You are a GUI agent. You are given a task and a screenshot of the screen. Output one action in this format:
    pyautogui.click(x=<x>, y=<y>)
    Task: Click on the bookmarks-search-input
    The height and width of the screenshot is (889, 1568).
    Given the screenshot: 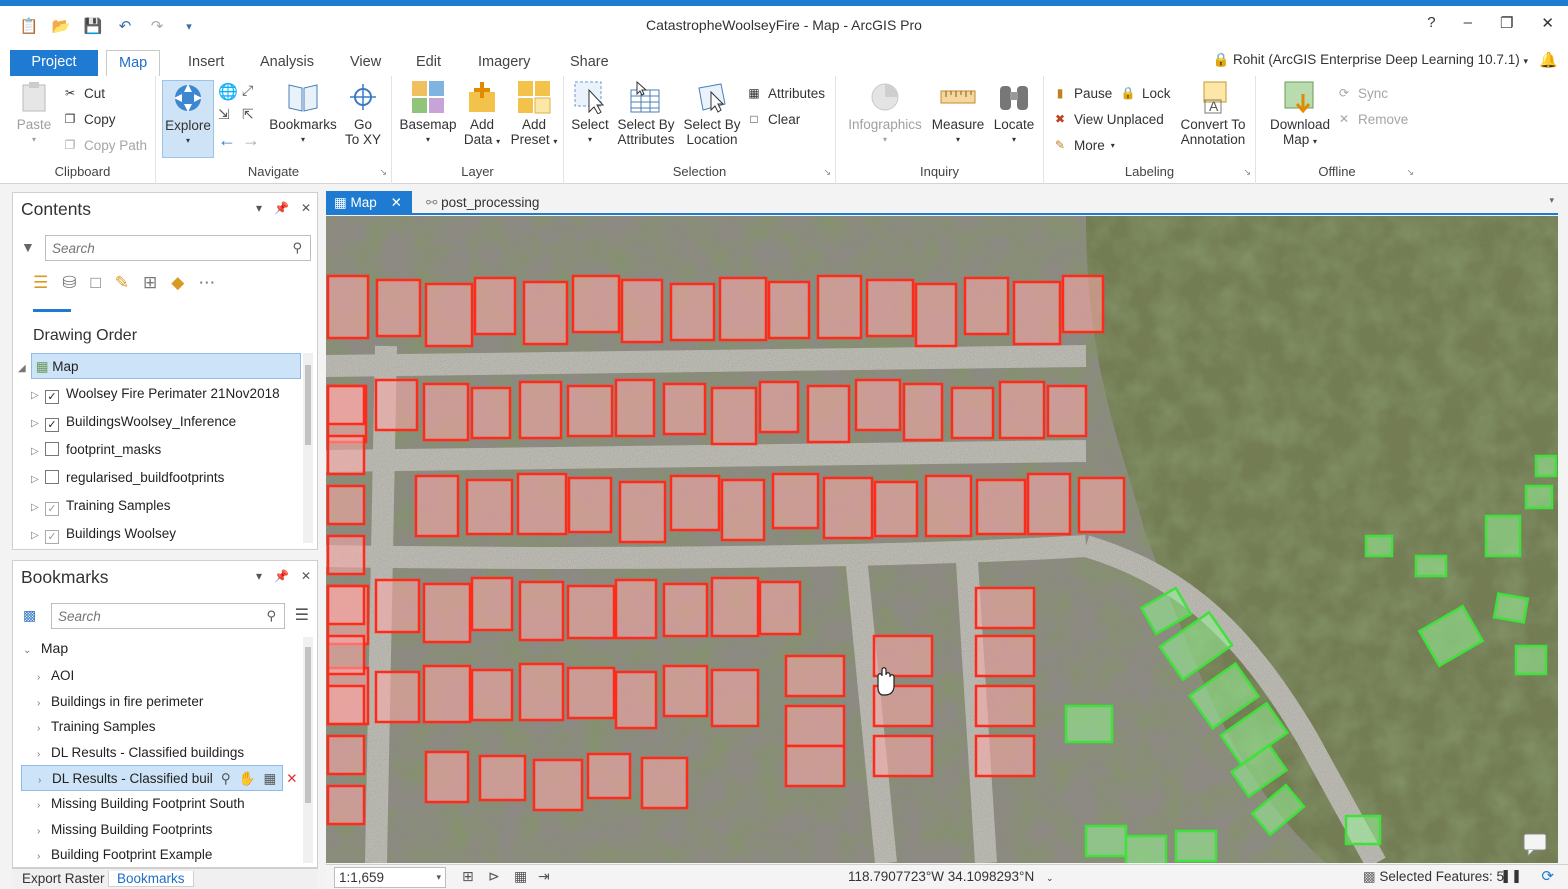 What is the action you would take?
    pyautogui.click(x=168, y=616)
    